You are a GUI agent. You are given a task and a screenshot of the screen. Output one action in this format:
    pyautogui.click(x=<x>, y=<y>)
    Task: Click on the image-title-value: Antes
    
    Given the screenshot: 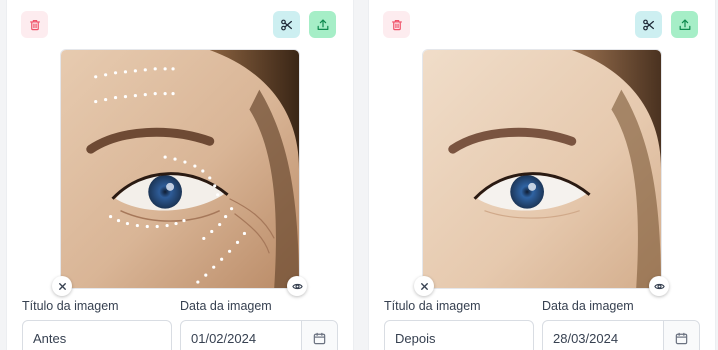 What is the action you would take?
    pyautogui.click(x=50, y=338)
    